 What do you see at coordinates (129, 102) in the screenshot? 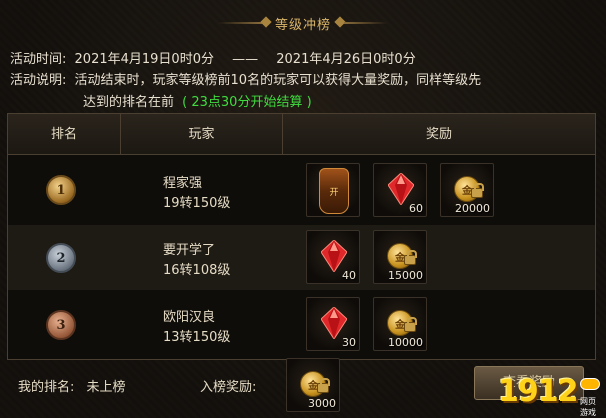
I see `activity-desc-text-2: 达到的排名在前` at bounding box center [129, 102].